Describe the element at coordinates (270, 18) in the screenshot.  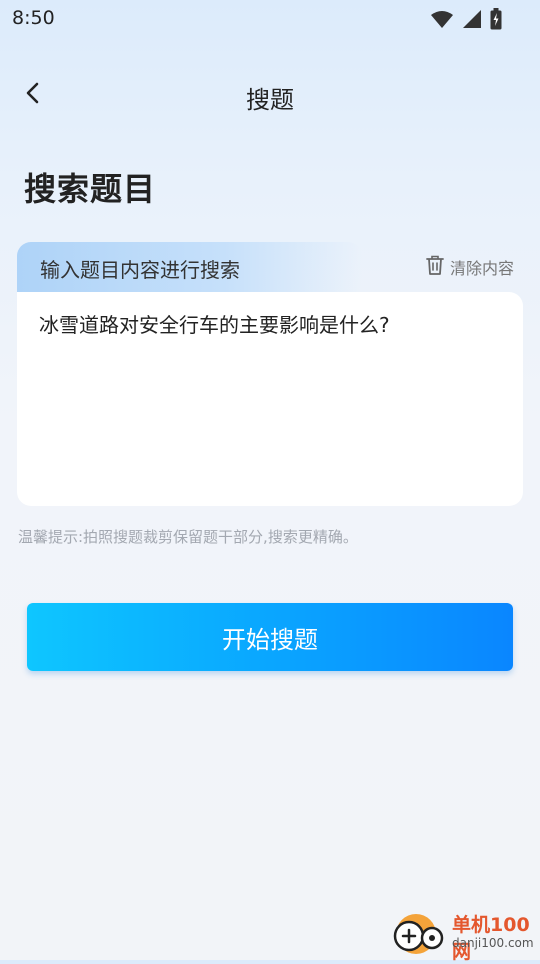
I see `status-bar: 8:50` at that location.